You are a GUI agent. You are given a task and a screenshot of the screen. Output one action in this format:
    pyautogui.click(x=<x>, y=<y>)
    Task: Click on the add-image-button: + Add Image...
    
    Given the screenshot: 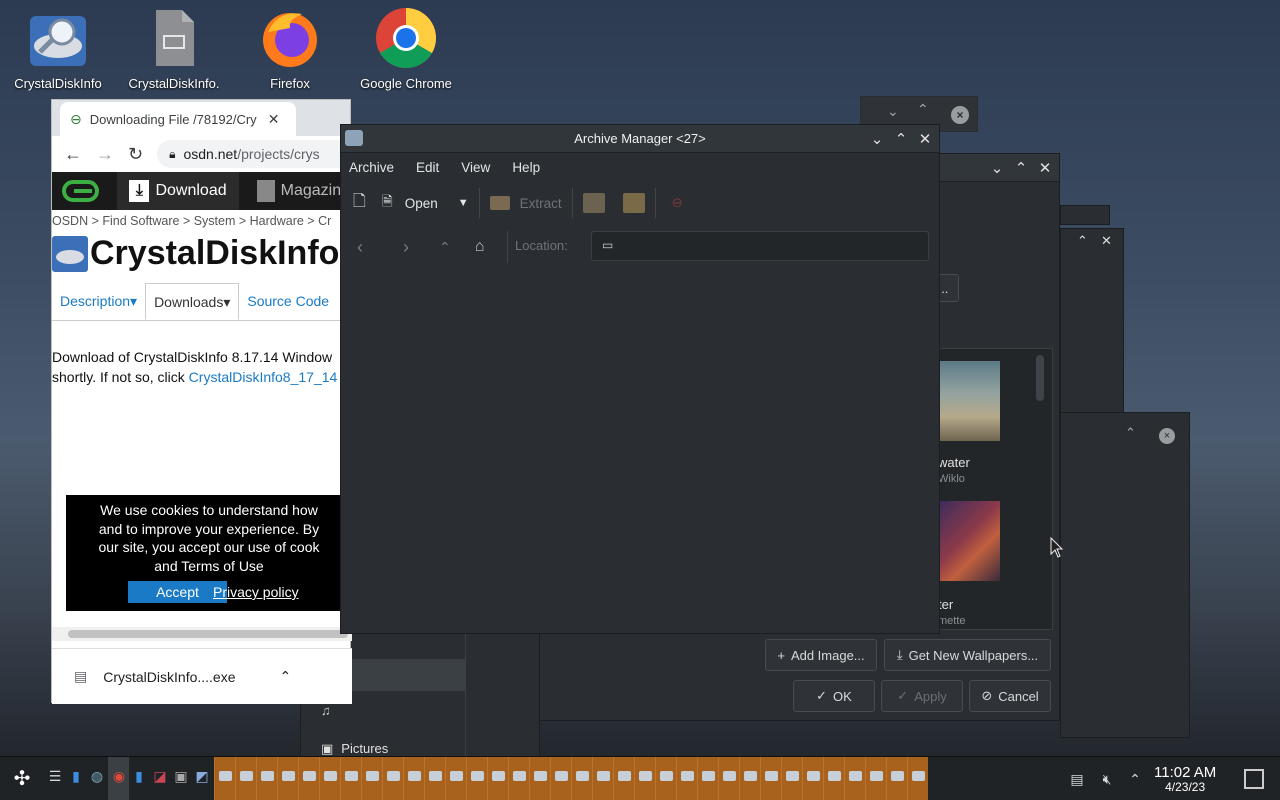 What is the action you would take?
    pyautogui.click(x=821, y=655)
    